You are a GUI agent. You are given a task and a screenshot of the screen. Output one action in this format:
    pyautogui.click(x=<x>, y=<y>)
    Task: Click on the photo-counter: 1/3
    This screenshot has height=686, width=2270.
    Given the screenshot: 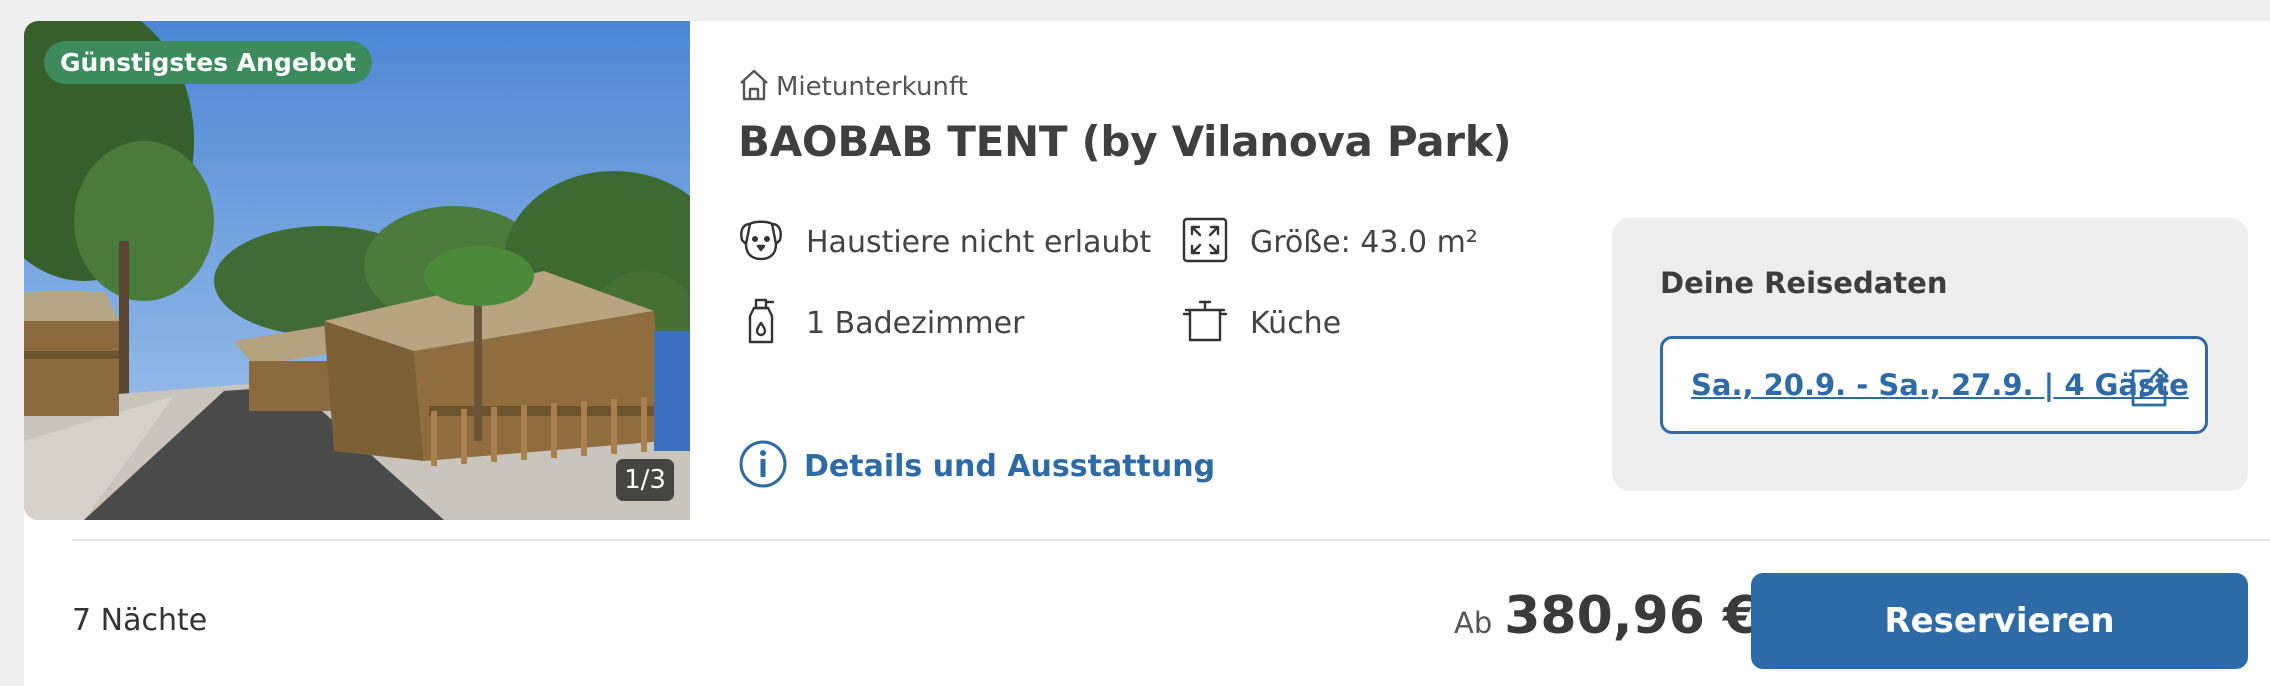 What is the action you would take?
    pyautogui.click(x=645, y=480)
    